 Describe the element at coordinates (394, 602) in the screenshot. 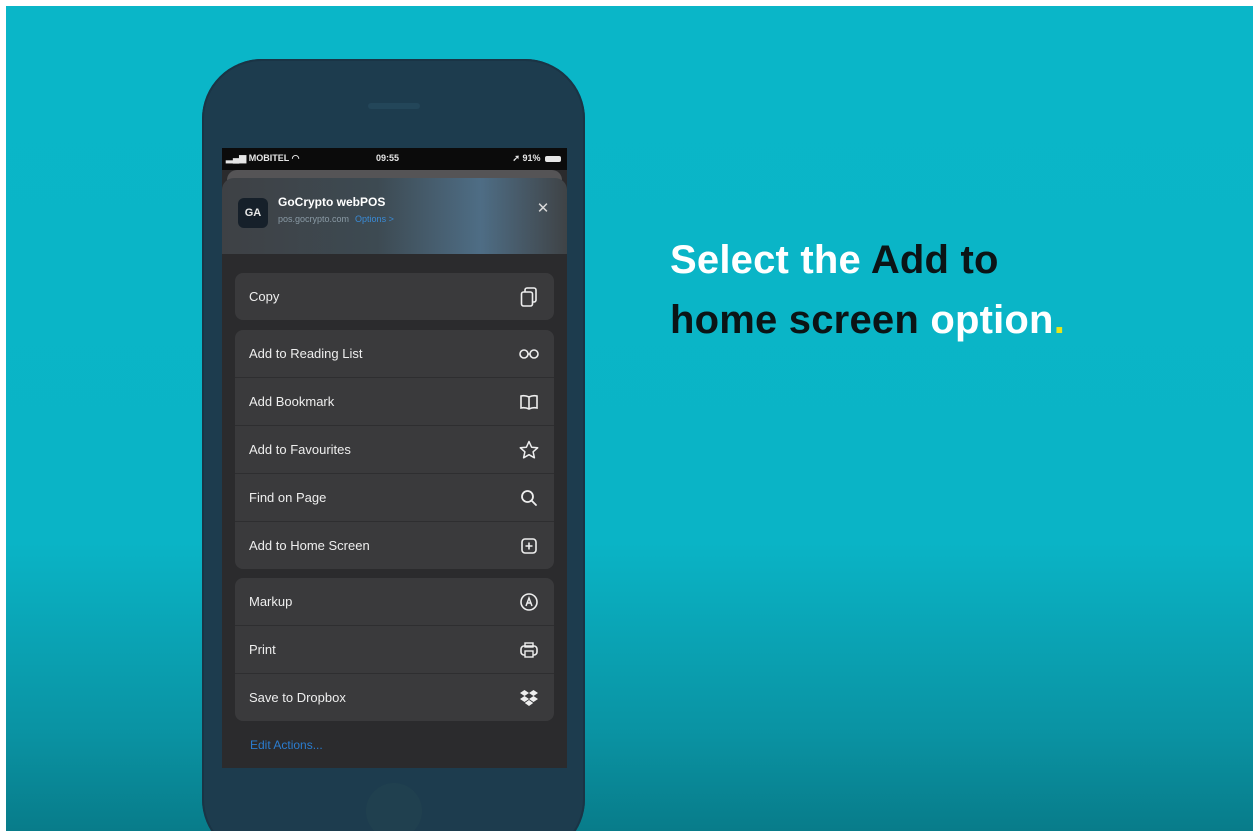

I see `menu-item-markup: Markup` at that location.